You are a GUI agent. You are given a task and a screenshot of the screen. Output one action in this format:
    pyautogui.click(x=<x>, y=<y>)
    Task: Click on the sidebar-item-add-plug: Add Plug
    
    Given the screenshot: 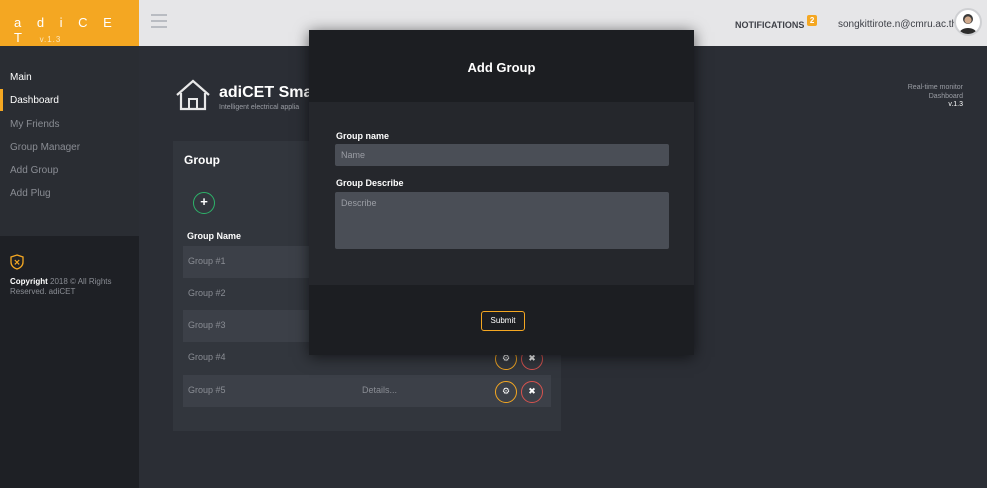 What is the action you would take?
    pyautogui.click(x=30, y=193)
    